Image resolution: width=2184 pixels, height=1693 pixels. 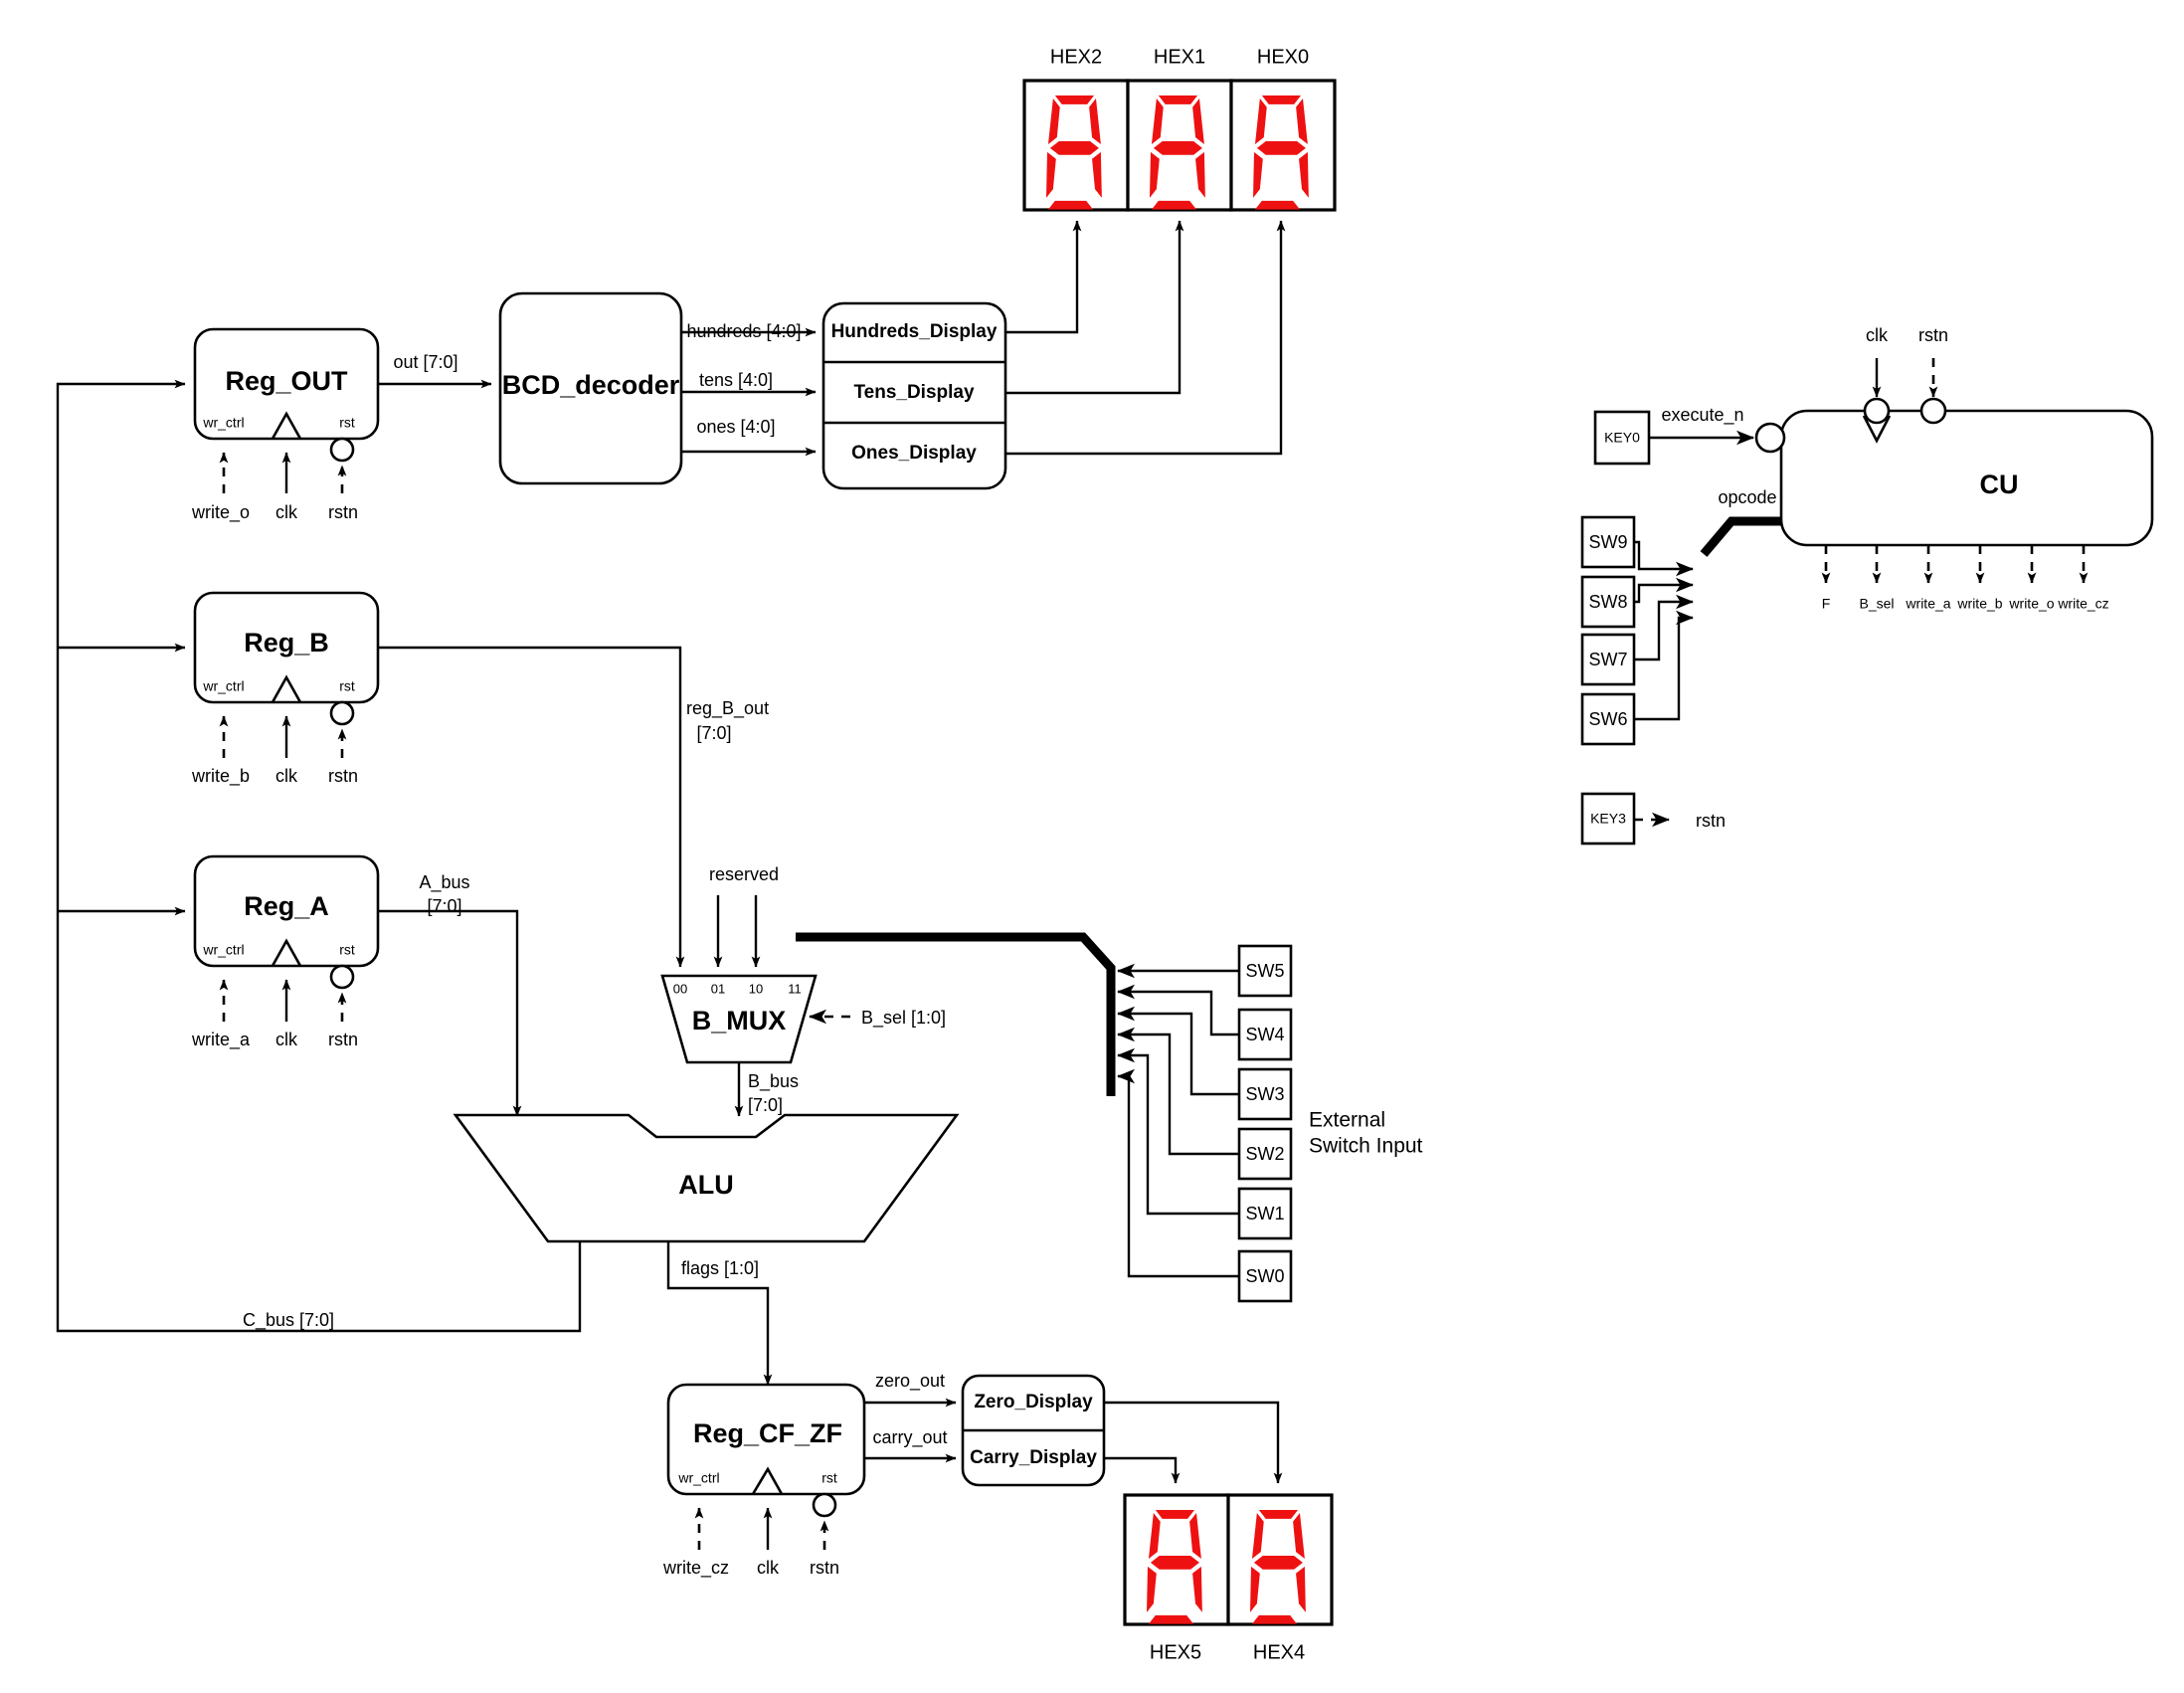 What do you see at coordinates (1033, 1457) in the screenshot?
I see `carry-display-label: Carry_Display` at bounding box center [1033, 1457].